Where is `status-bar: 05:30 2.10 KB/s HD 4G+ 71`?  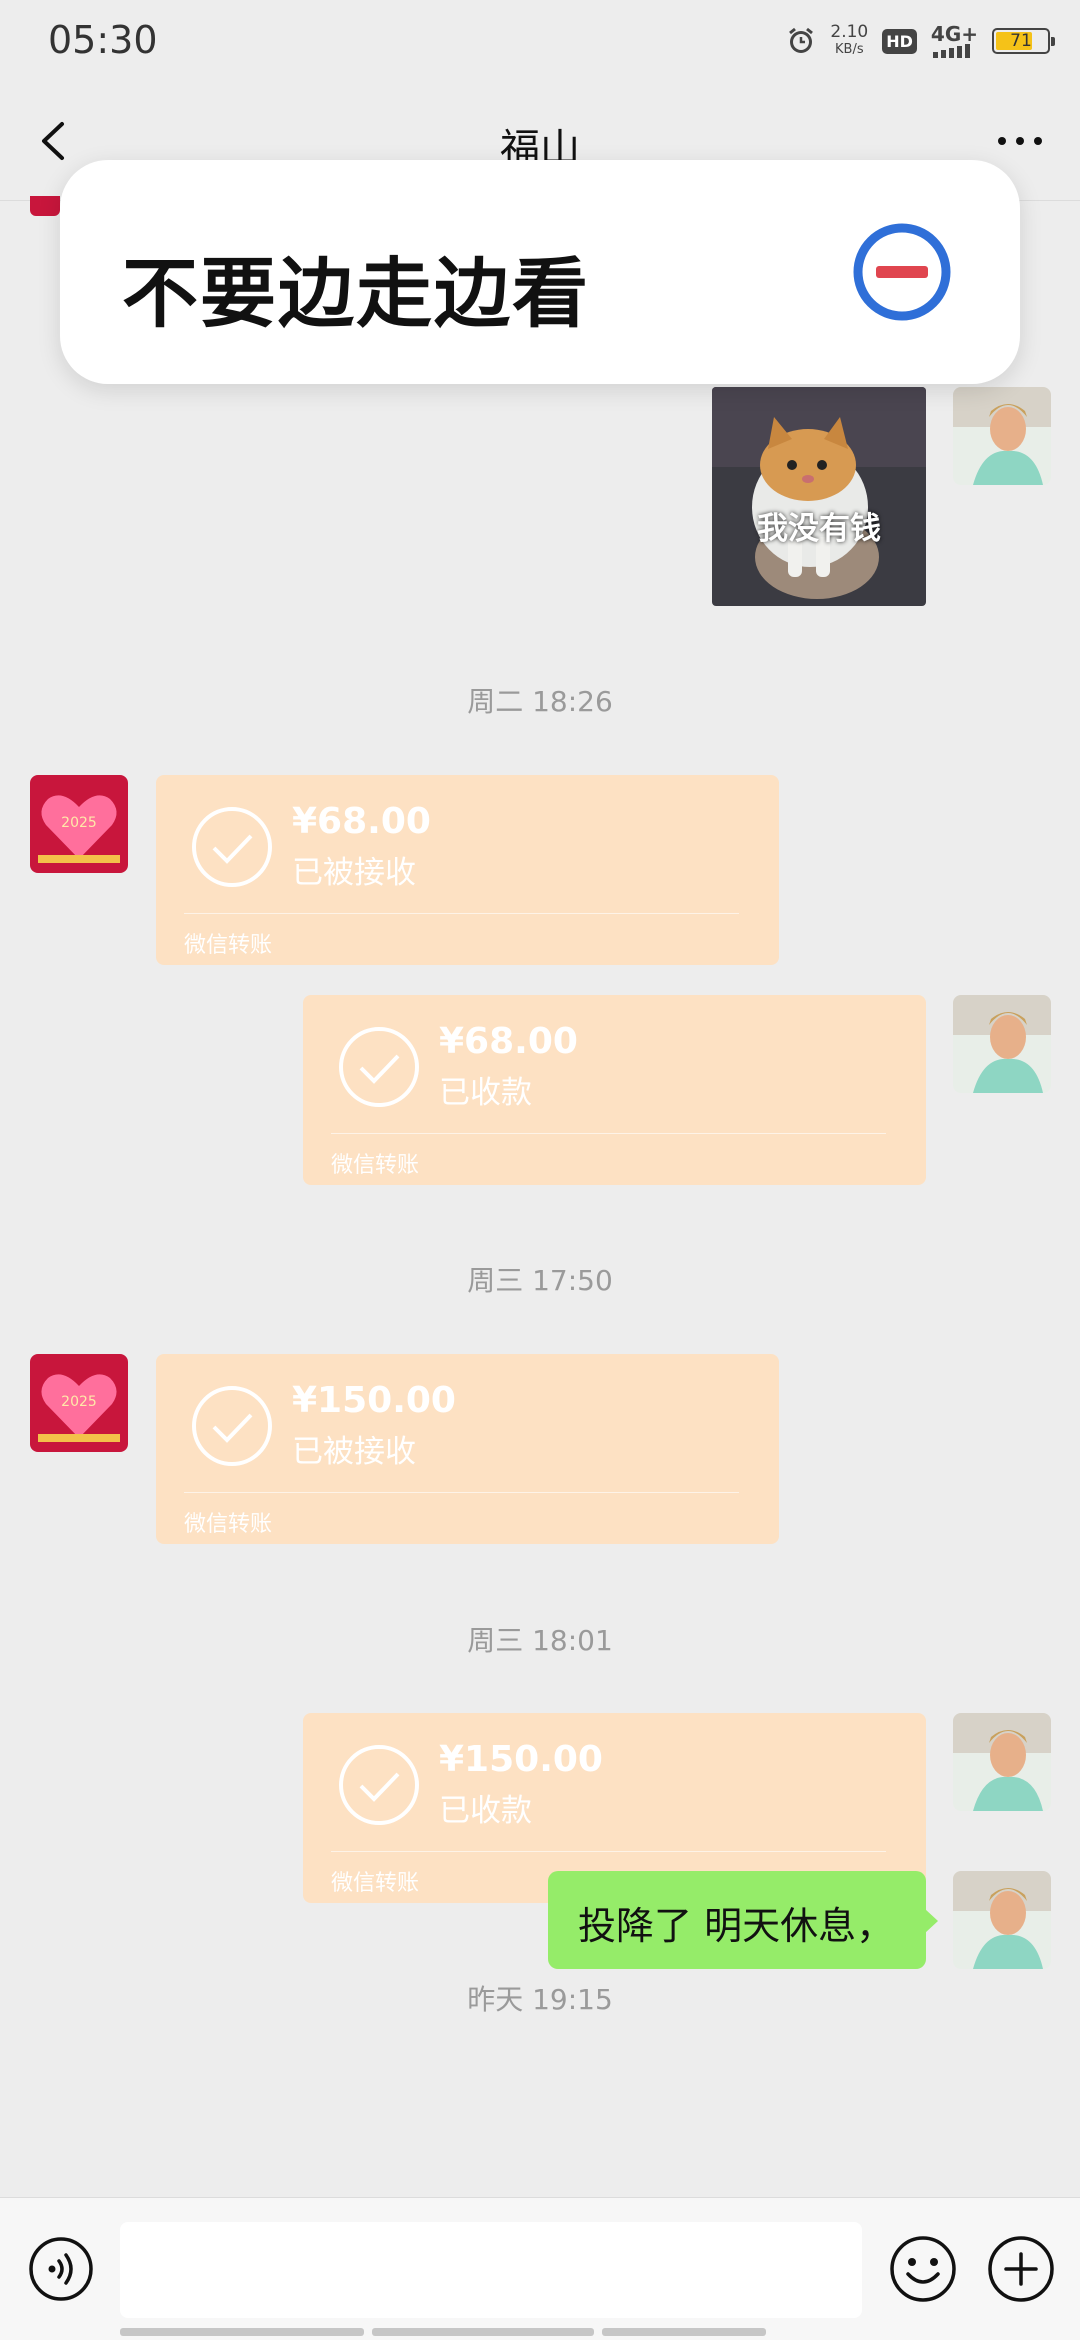
status-bar: 05:30 2.10 KB/s HD 4G+ 71 is located at coordinates (540, 40).